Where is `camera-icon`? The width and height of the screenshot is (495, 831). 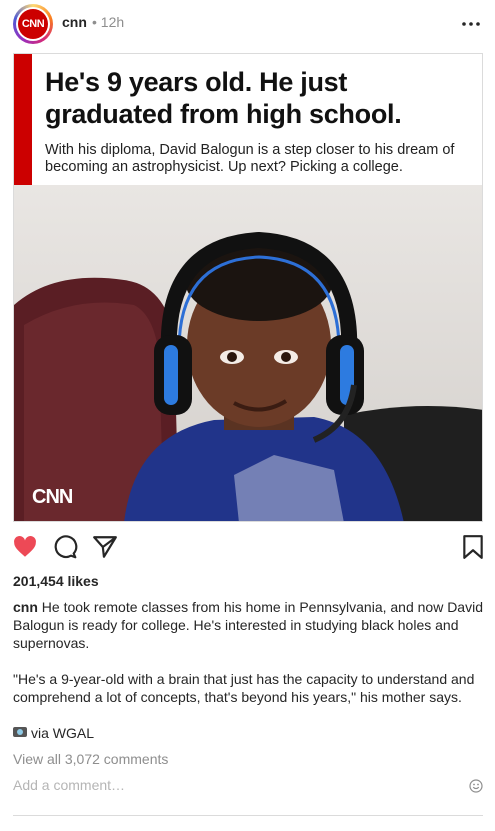
camera-icon is located at coordinates (20, 732).